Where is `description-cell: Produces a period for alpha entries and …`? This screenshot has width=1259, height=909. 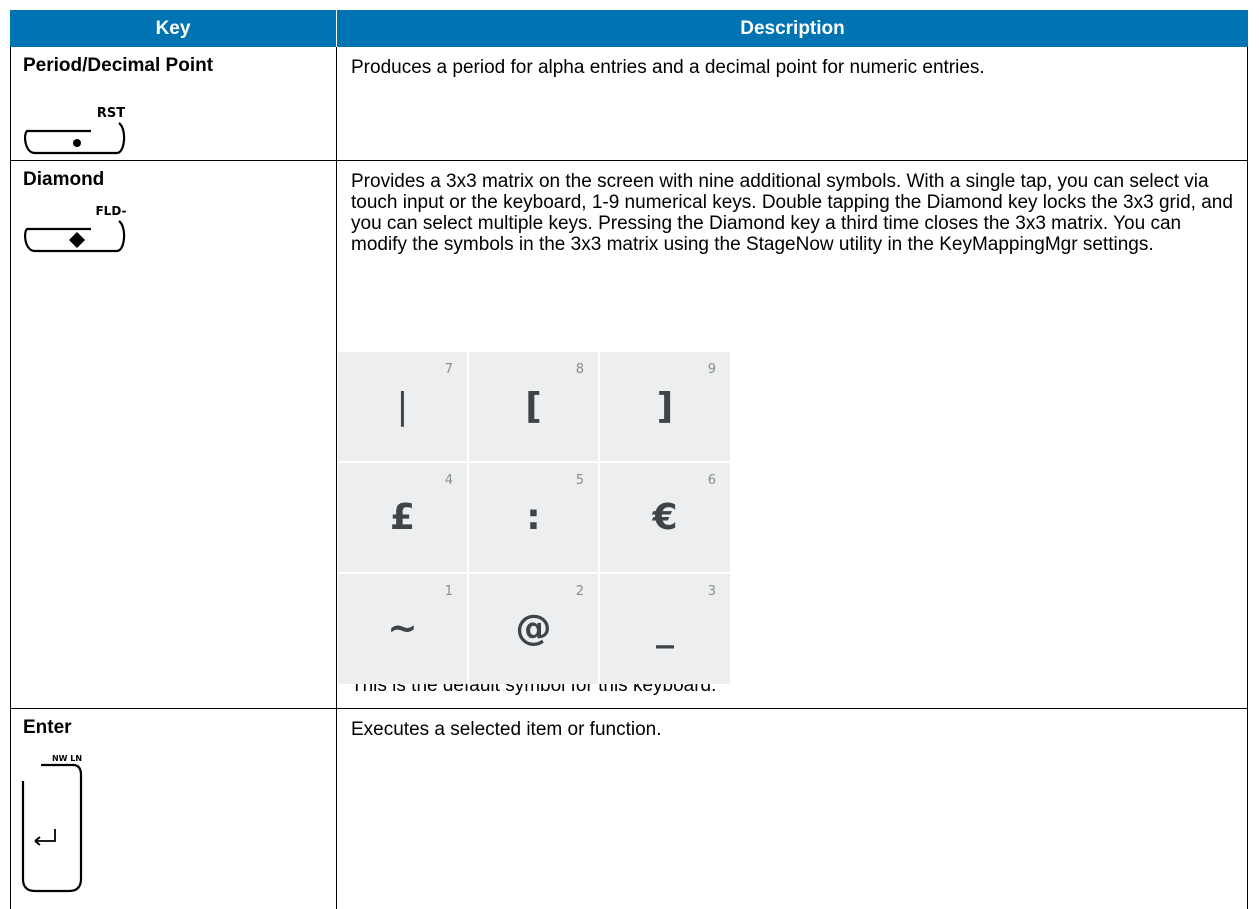 description-cell: Produces a period for alpha entries and … is located at coordinates (792, 103).